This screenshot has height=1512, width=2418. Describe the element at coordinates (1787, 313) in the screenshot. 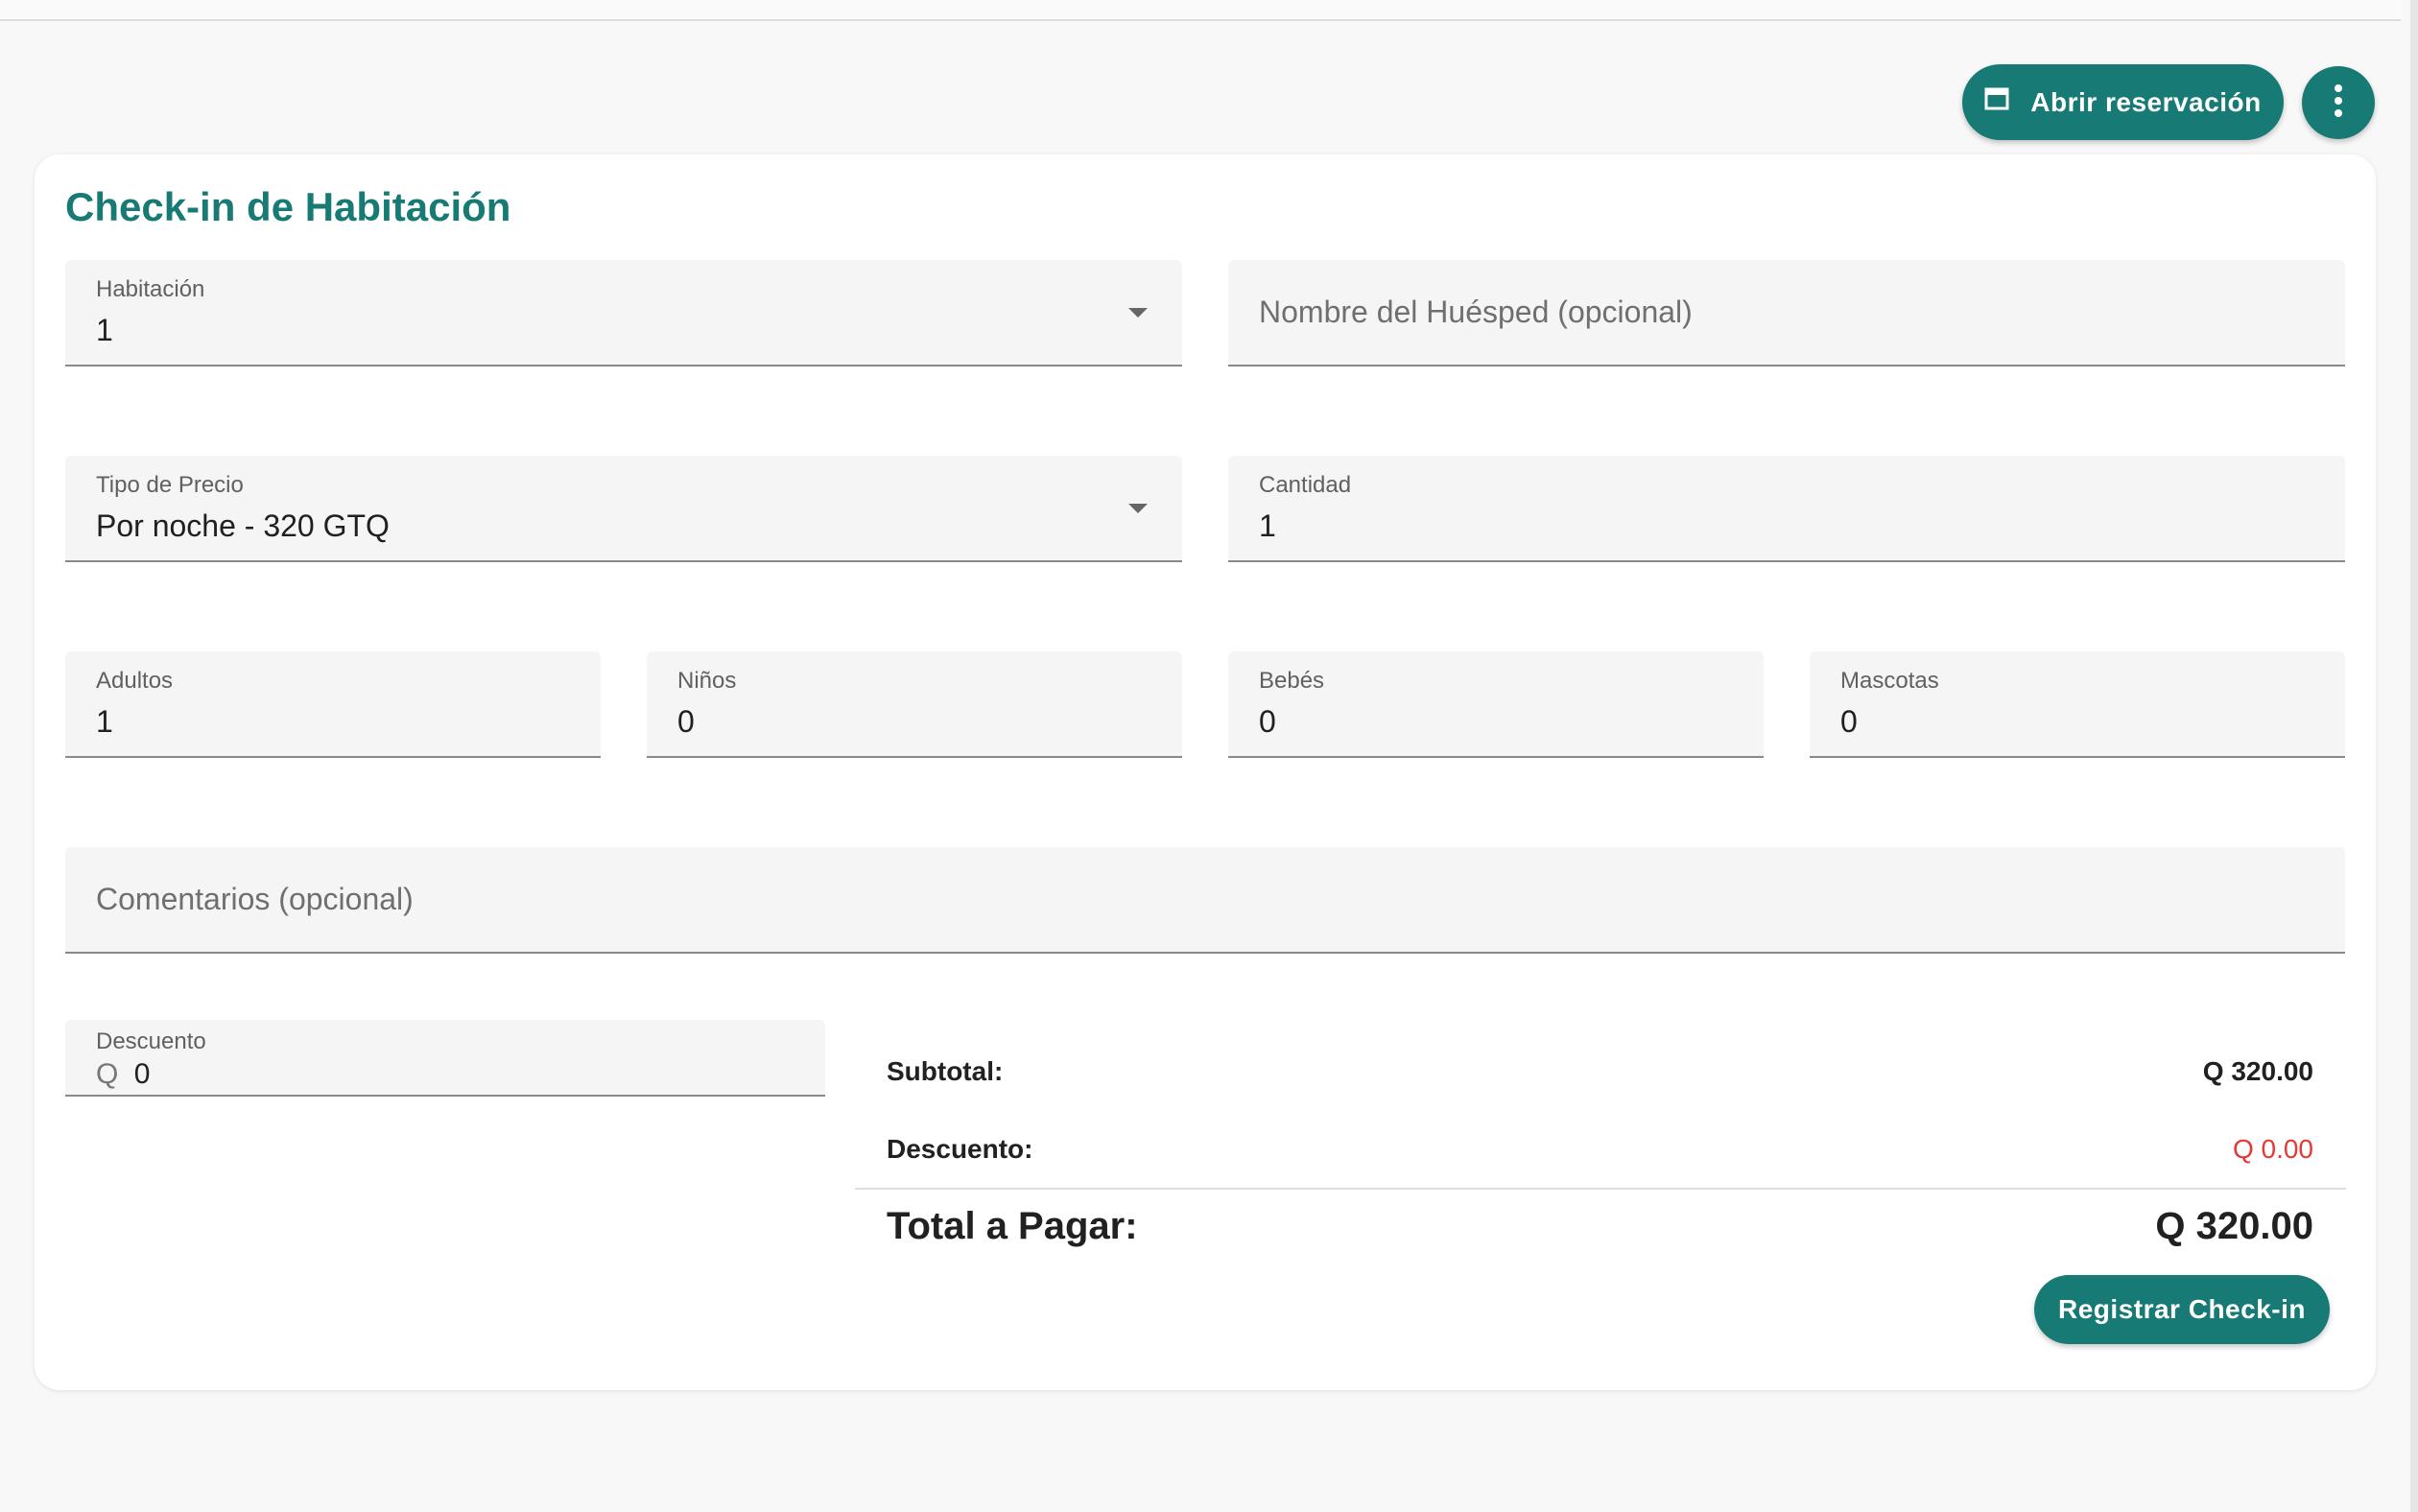

I see `guest-name-input: Nombre del Huésped (opcional)` at that location.